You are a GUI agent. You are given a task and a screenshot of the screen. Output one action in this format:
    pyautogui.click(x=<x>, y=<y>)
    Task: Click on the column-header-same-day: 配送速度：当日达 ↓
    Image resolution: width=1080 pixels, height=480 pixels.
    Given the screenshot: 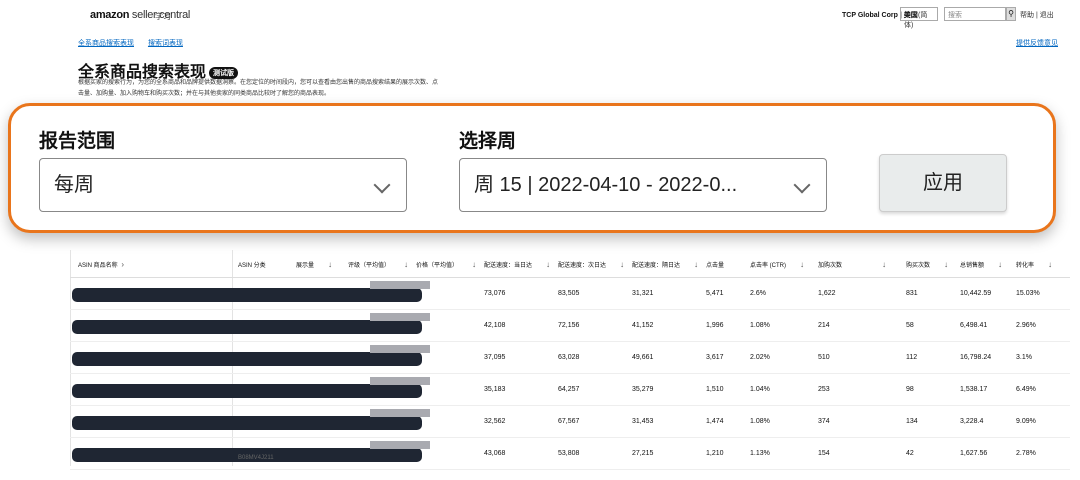 What is the action you would take?
    pyautogui.click(x=517, y=264)
    